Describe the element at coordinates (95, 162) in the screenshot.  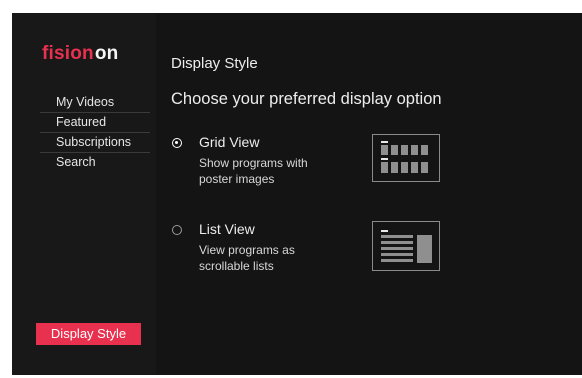
I see `sidebar-item-search: Search` at that location.